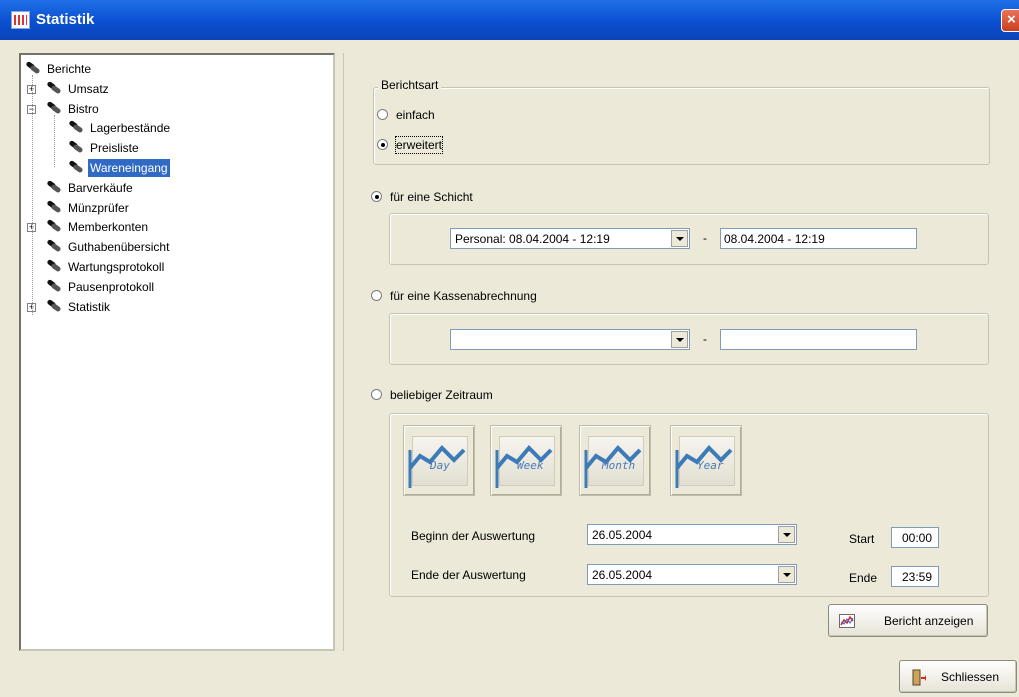  I want to click on start-label: Start, so click(862, 539).